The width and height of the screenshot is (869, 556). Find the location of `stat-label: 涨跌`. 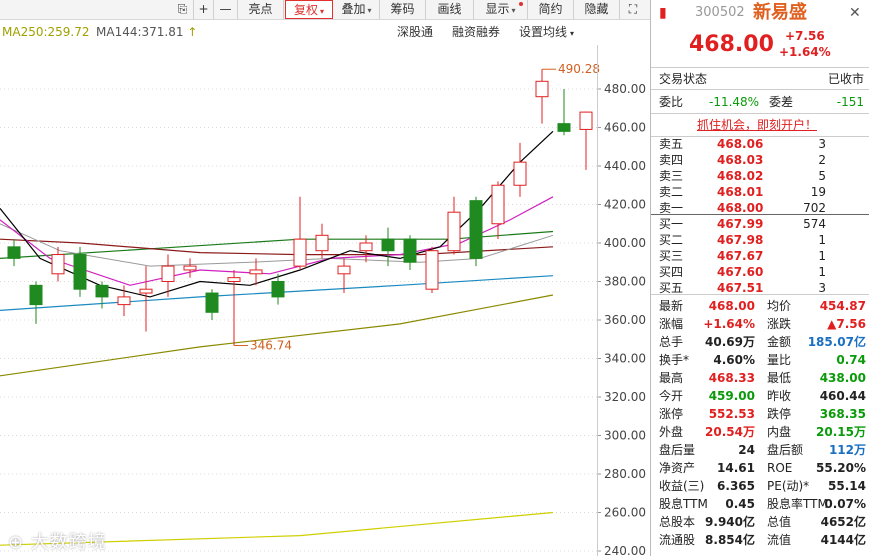

stat-label: 涨跌 is located at coordinates (779, 324).